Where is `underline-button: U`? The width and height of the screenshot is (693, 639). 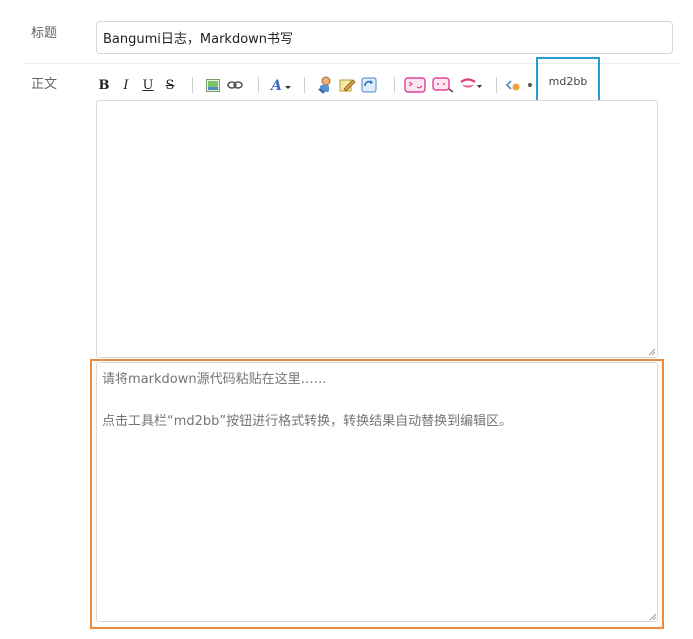 underline-button: U is located at coordinates (148, 85).